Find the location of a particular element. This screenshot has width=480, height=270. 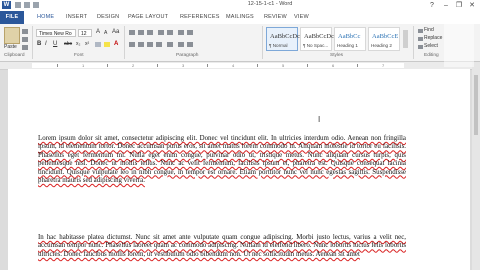

tab-review: REVIEW is located at coordinates (275, 17).